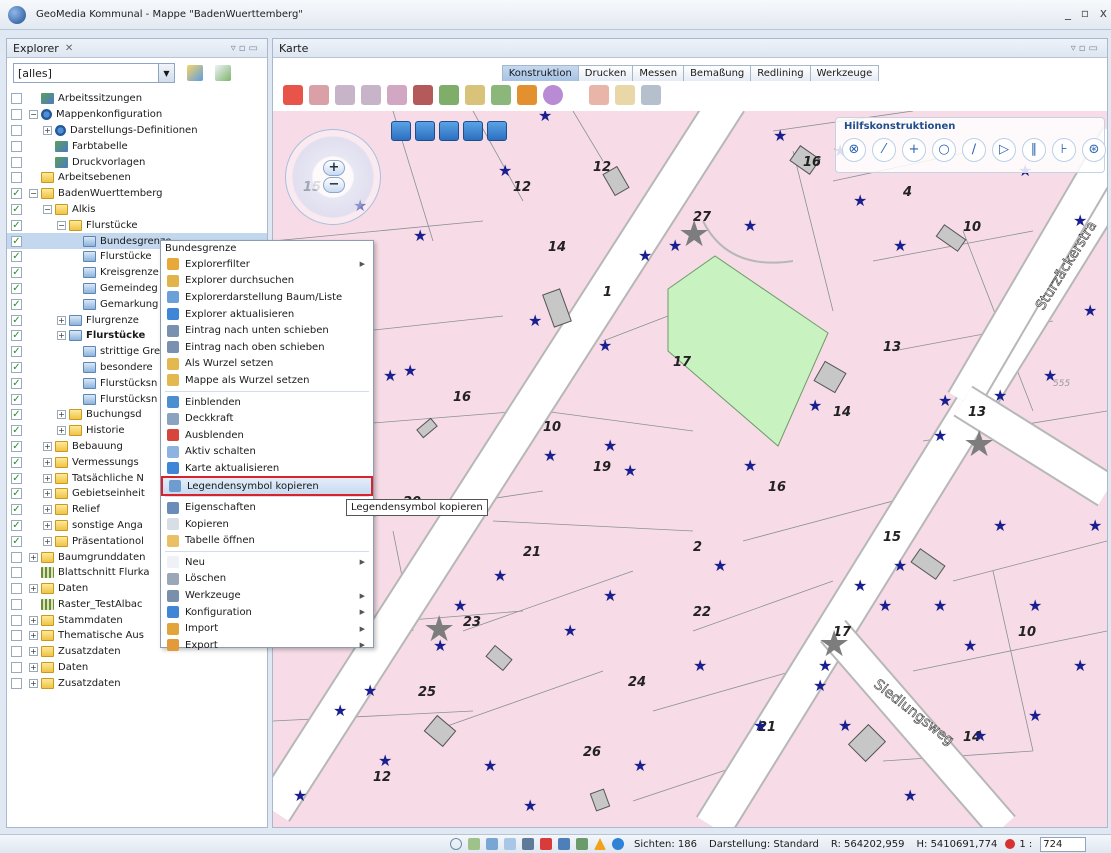  I want to click on ribbon-tab: Redlining, so click(780, 73).